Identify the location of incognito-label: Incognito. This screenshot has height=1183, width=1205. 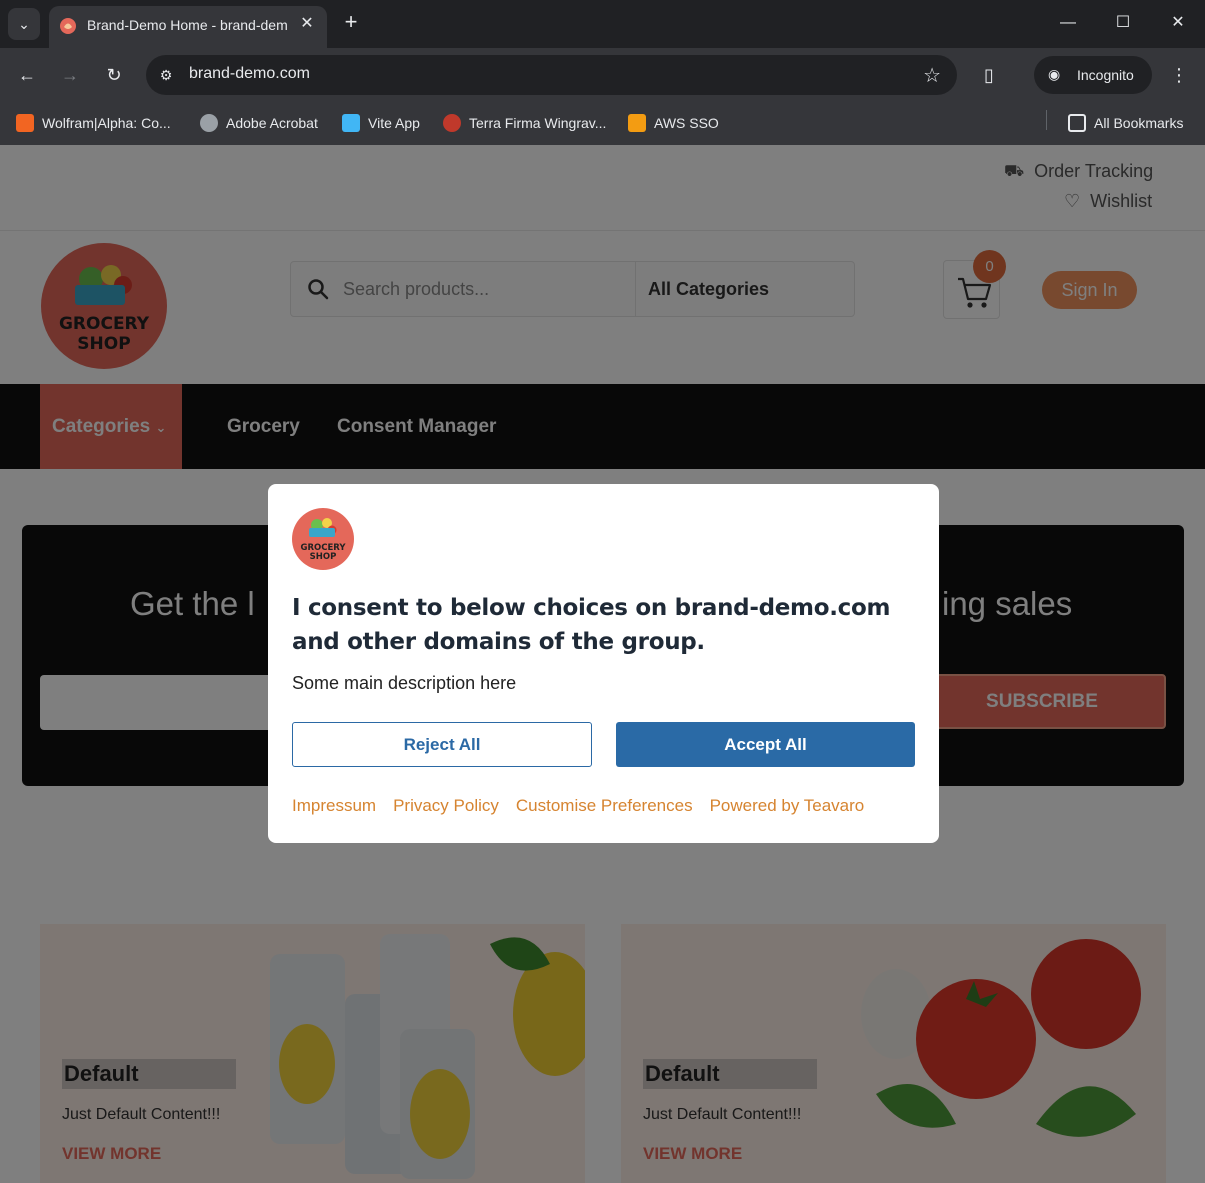
(1105, 75).